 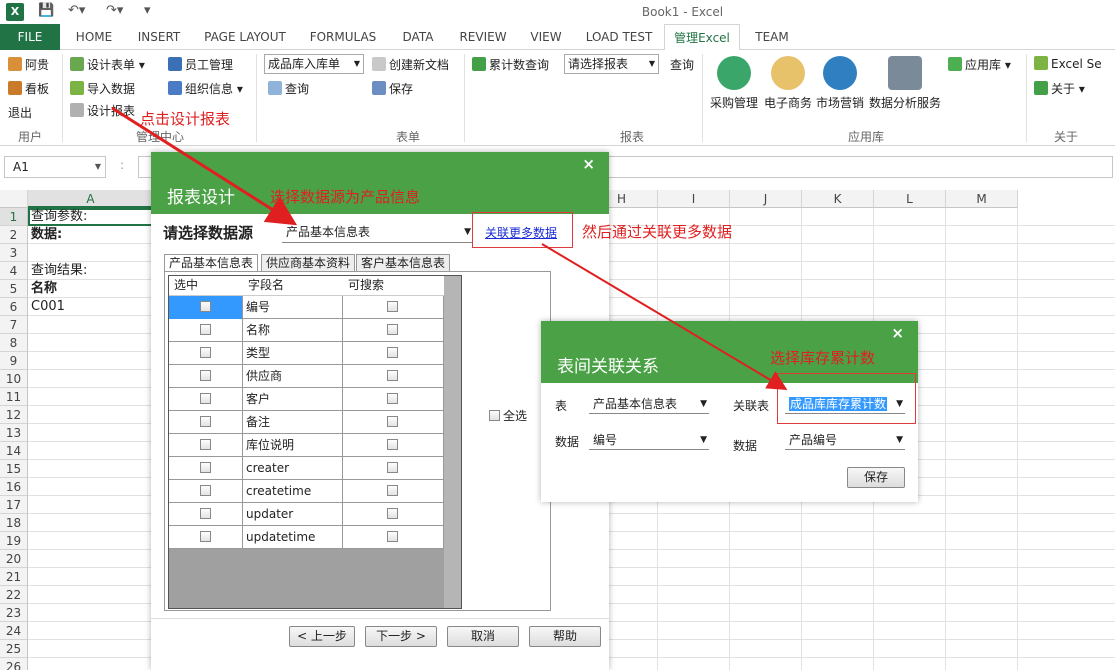 What do you see at coordinates (14, 433) in the screenshot?
I see `row-header-13: 13` at bounding box center [14, 433].